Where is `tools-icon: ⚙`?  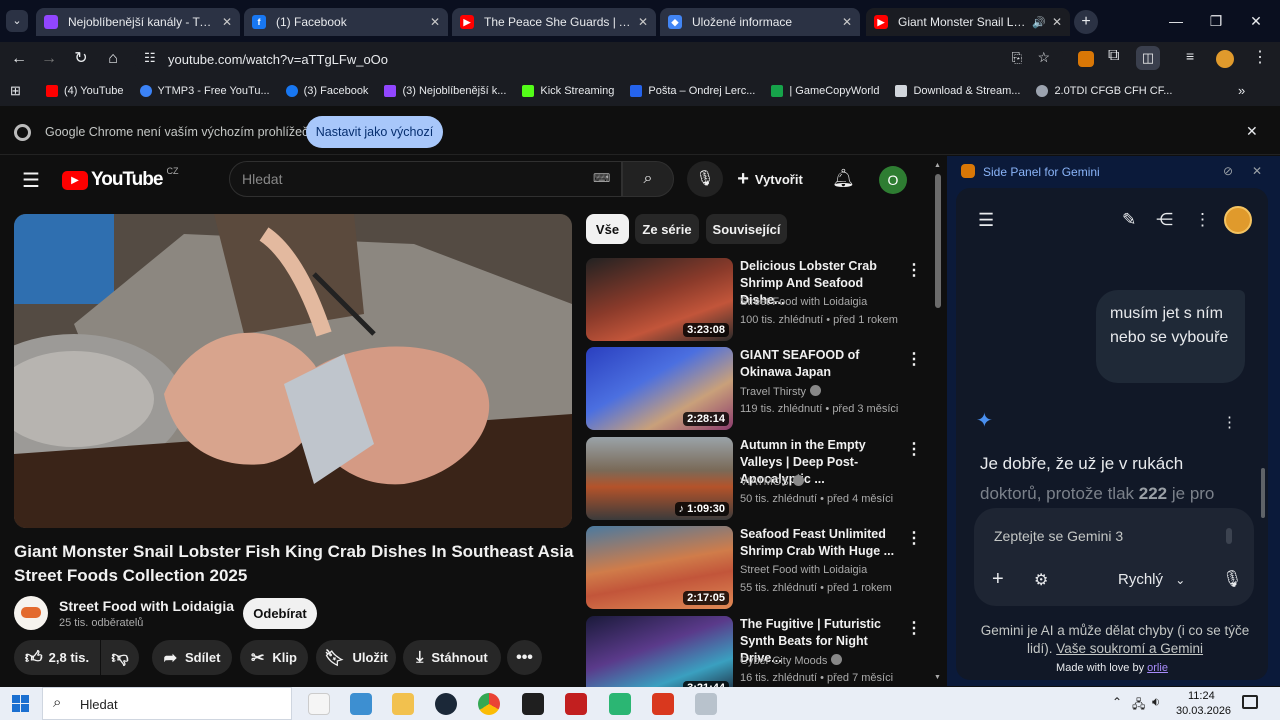
tools-icon: ⚙ is located at coordinates (1041, 580).